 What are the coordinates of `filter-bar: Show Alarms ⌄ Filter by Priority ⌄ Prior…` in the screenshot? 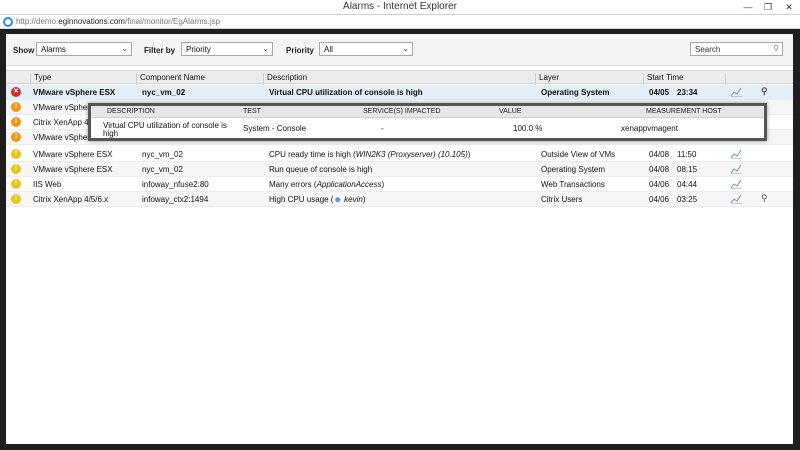 It's located at (399, 50).